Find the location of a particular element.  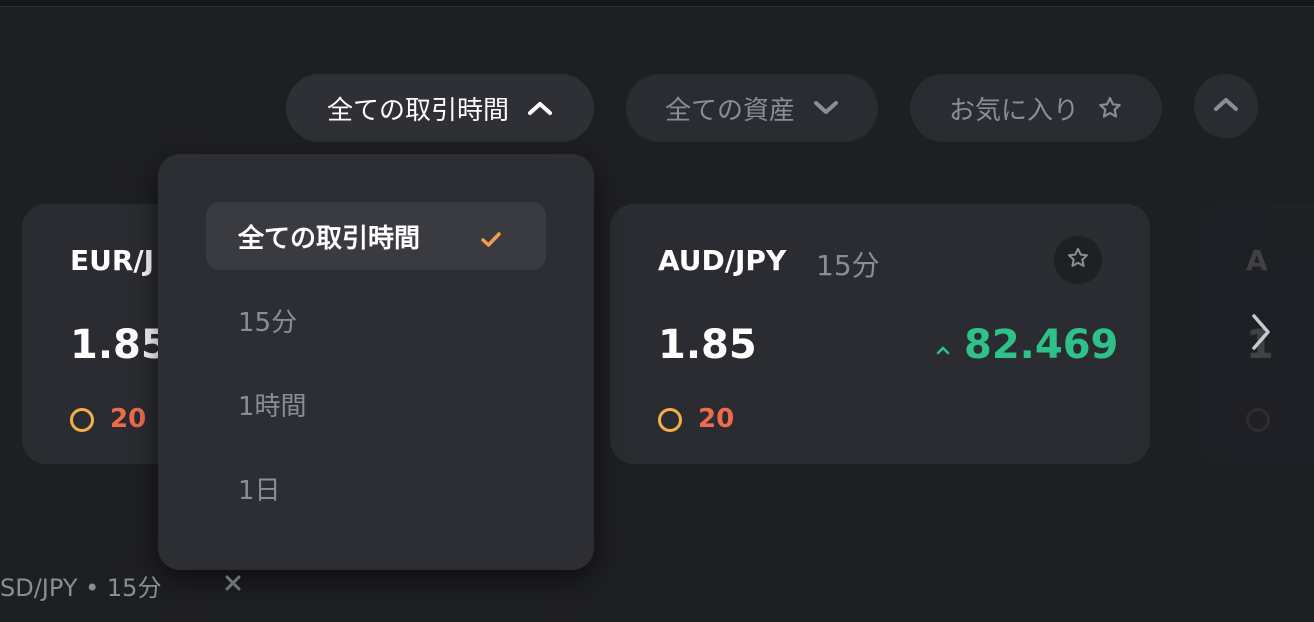

assets-filter-label: 全ての資産 is located at coordinates (729, 110).